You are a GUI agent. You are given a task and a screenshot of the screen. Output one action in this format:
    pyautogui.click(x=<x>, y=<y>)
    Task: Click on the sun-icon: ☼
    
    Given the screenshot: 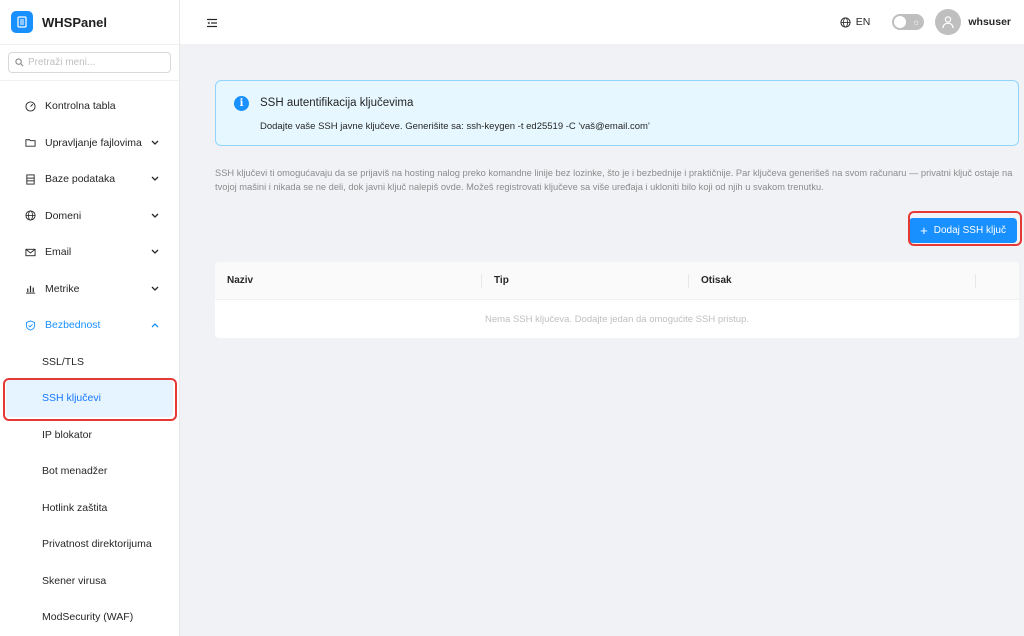 What is the action you would take?
    pyautogui.click(x=916, y=22)
    